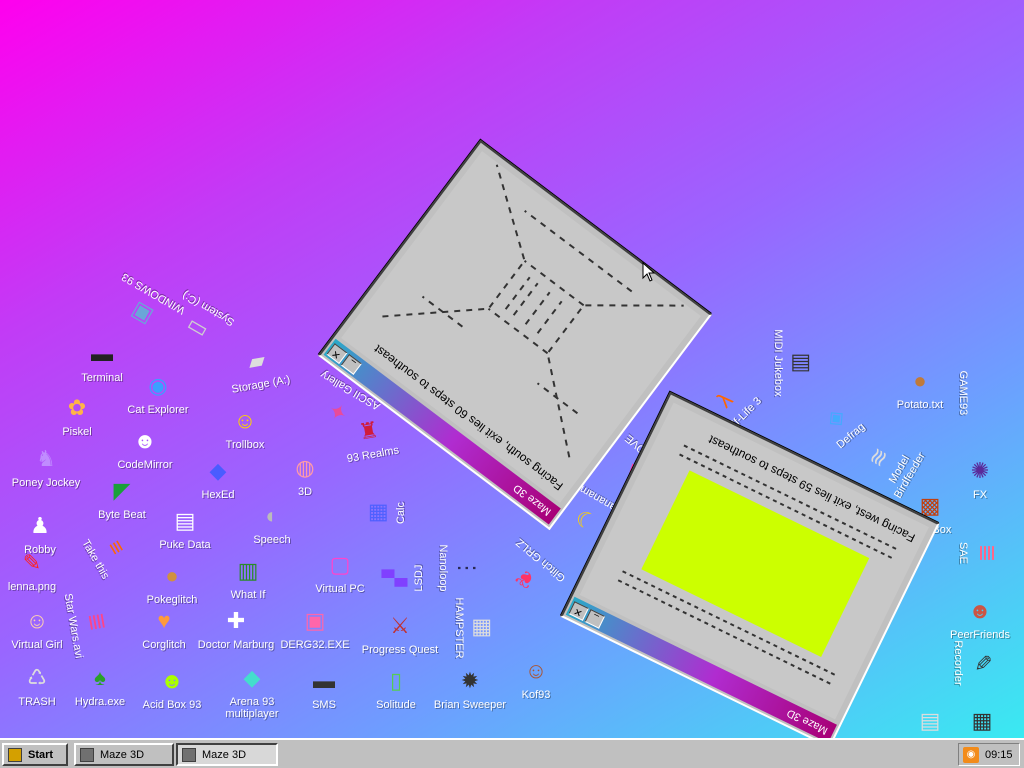  What do you see at coordinates (100, 702) in the screenshot?
I see `desktop-icon-label: Hydra.exe` at bounding box center [100, 702].